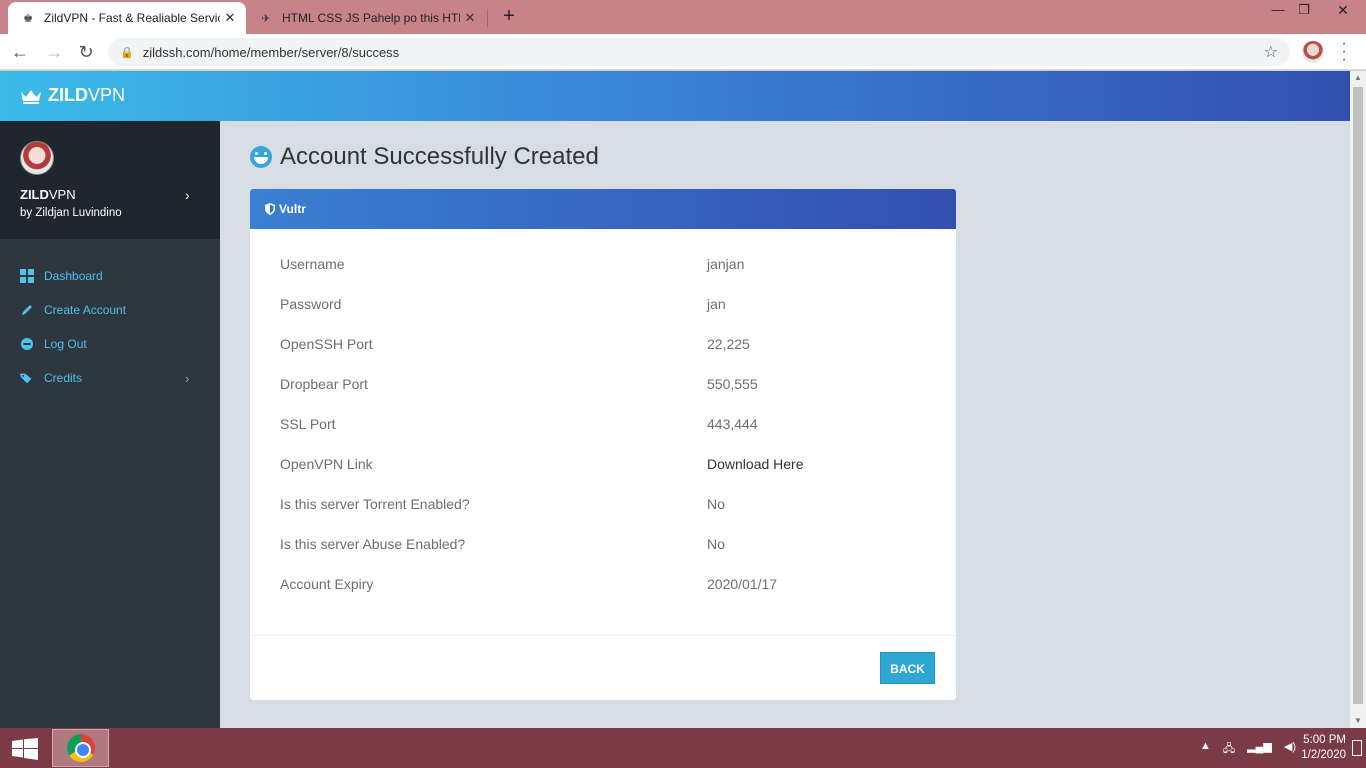 The image size is (1366, 768). I want to click on detail-row-openssh-port: OpenSSH Port 22,225, so click(605, 344).